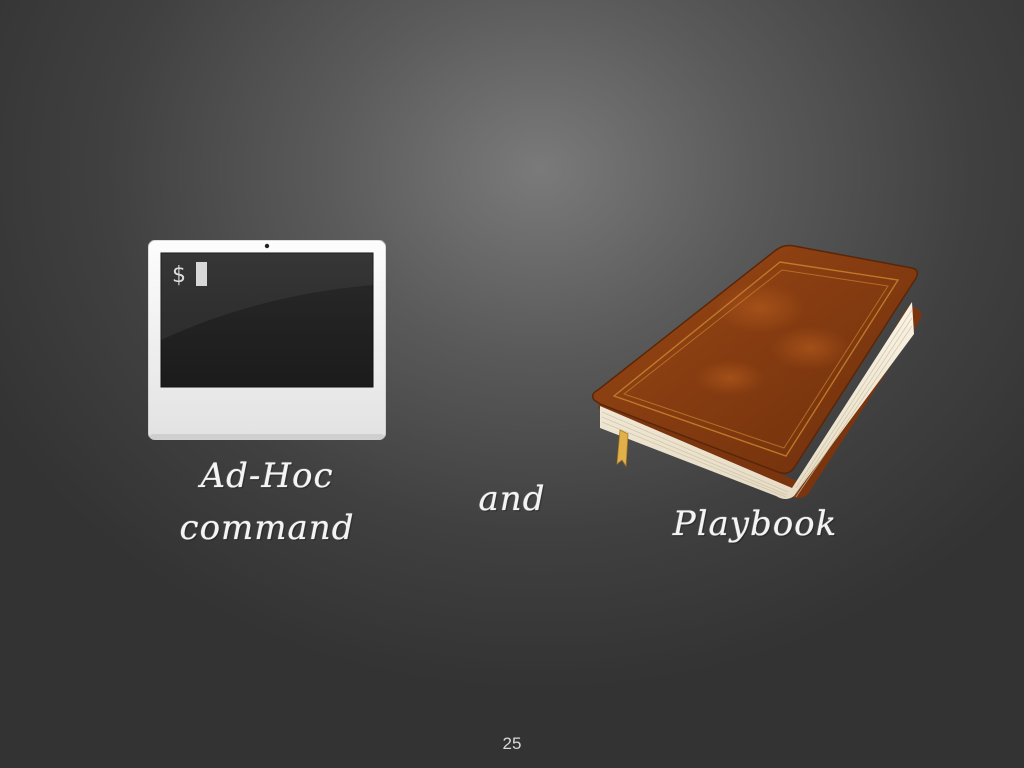  I want to click on page-number: 25, so click(512, 743).